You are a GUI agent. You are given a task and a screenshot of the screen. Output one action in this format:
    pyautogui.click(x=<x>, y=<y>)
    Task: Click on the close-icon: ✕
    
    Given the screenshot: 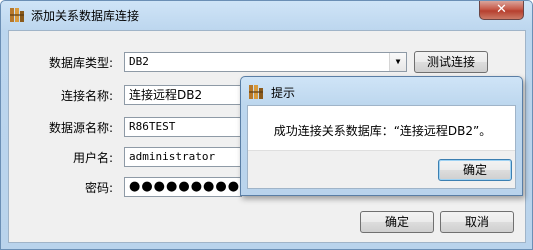 What is the action you would take?
    pyautogui.click(x=501, y=9)
    